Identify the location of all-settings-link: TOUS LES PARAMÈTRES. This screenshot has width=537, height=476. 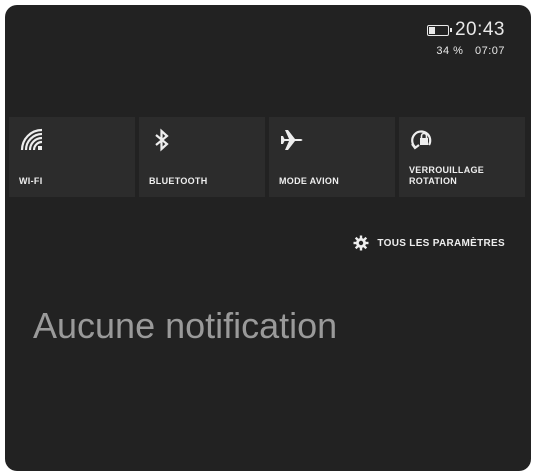
(429, 243).